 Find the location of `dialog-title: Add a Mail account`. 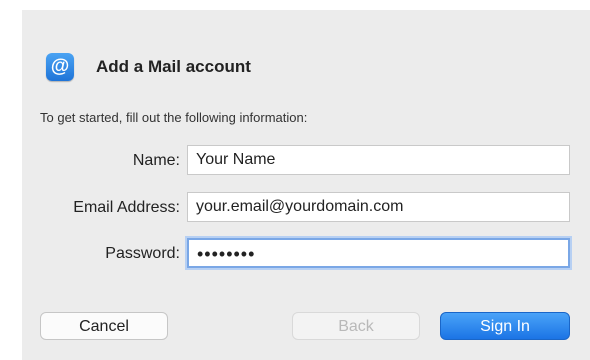

dialog-title: Add a Mail account is located at coordinates (173, 66).